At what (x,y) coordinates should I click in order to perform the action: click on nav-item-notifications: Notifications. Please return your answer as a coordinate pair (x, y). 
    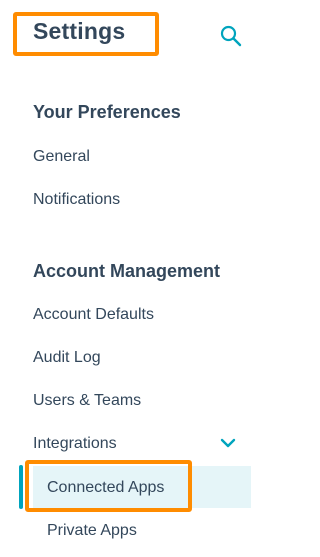
    Looking at the image, I should click on (76, 200).